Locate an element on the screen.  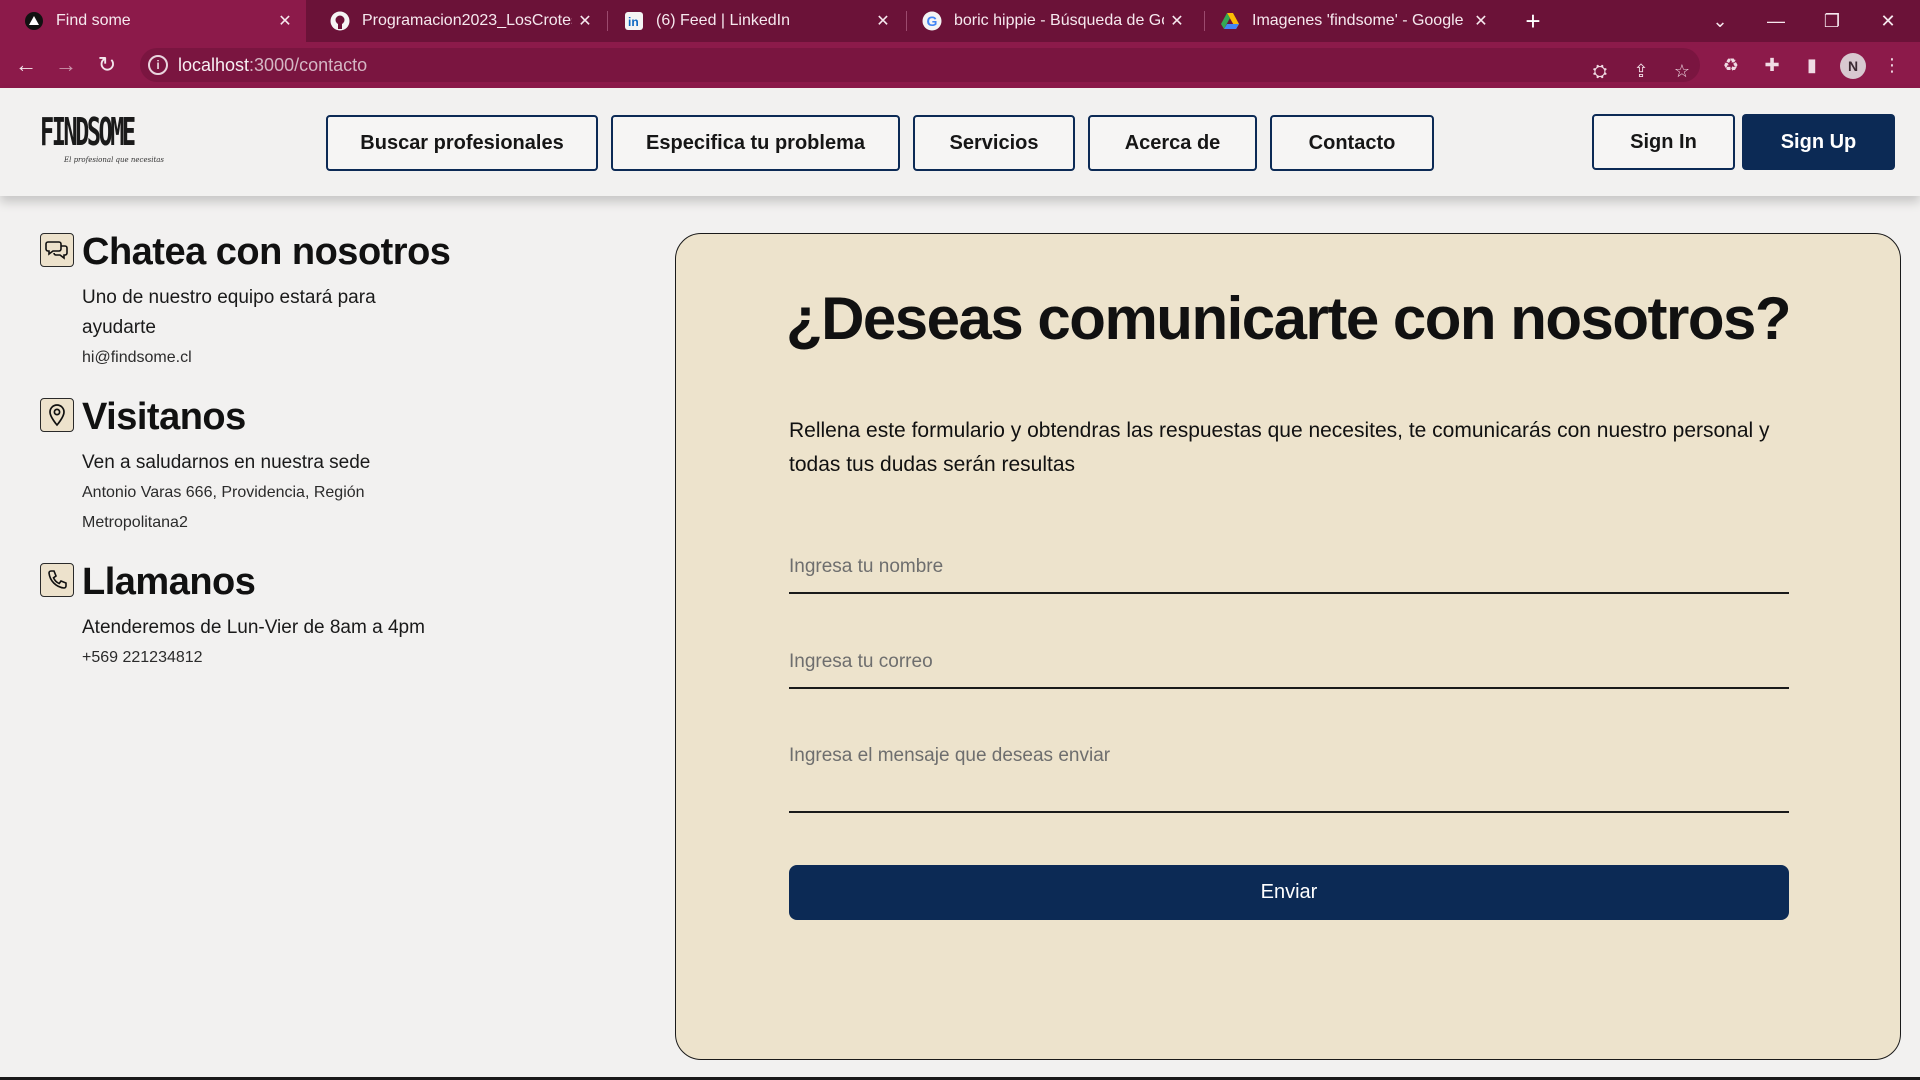
tab-title: Programacion2023_LosCrotes/pr is located at coordinates (467, 20).